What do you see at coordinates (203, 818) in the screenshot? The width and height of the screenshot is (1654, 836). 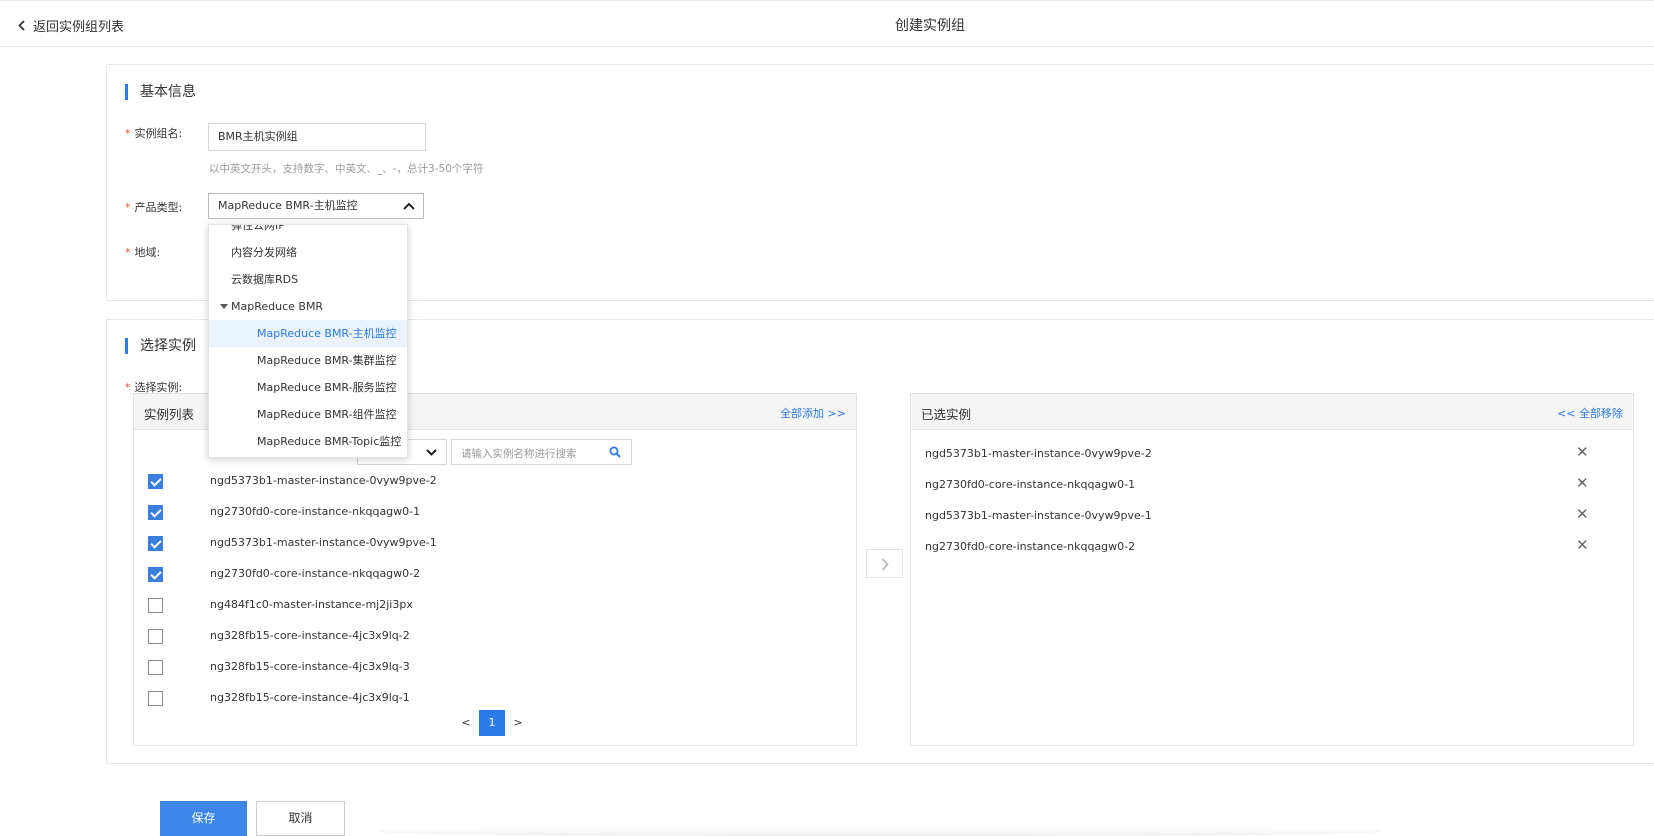 I see `save-button: 保存` at bounding box center [203, 818].